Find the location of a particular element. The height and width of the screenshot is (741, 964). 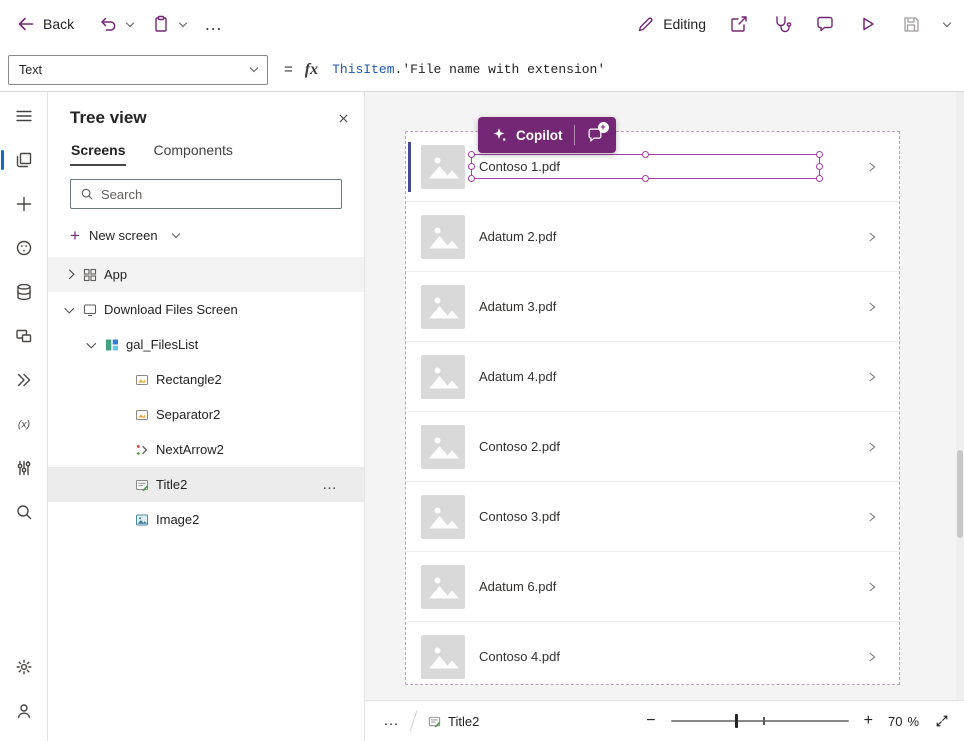

copilot-button: Copilot + is located at coordinates (547, 135).